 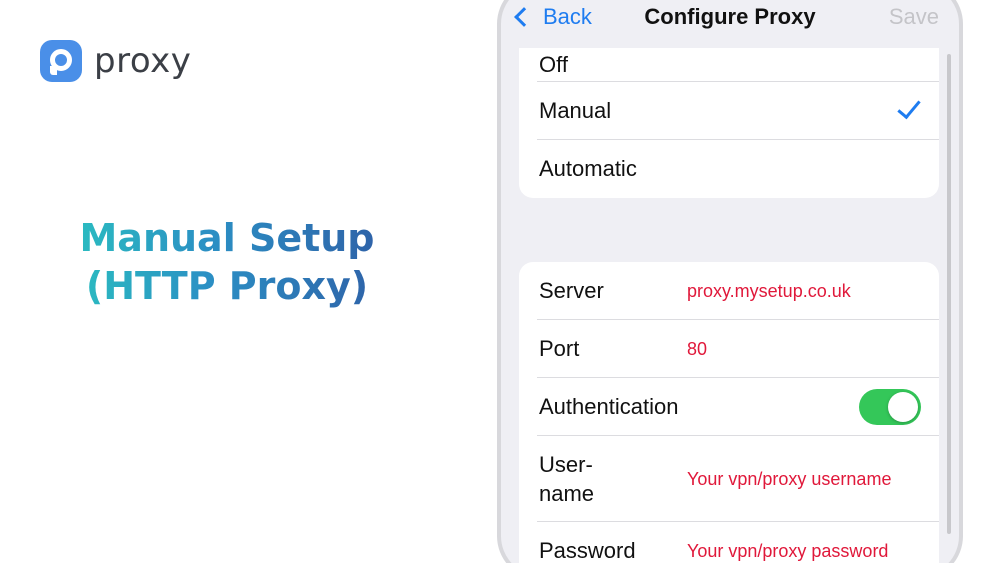 I want to click on proxy-logo-icon, so click(x=61, y=61).